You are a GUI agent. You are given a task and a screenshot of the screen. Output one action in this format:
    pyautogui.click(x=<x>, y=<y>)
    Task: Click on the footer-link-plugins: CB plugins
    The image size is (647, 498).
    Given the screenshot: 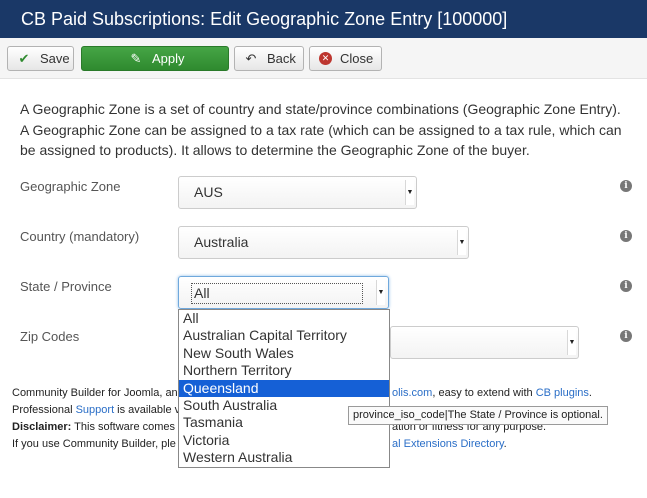 What is the action you would take?
    pyautogui.click(x=562, y=393)
    